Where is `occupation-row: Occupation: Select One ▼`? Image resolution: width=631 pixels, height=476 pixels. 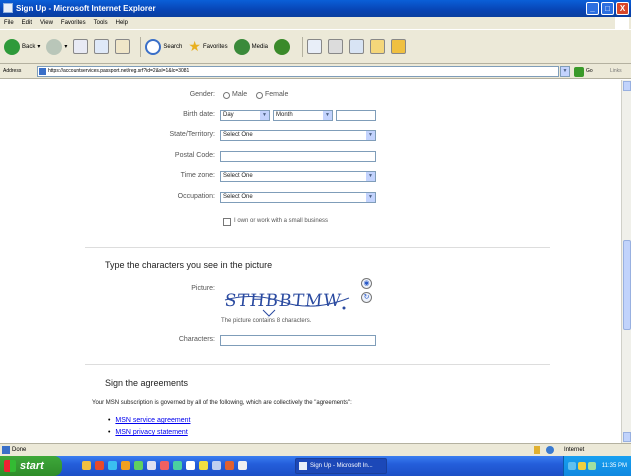 occupation-row: Occupation: Select One ▼ is located at coordinates (310, 198).